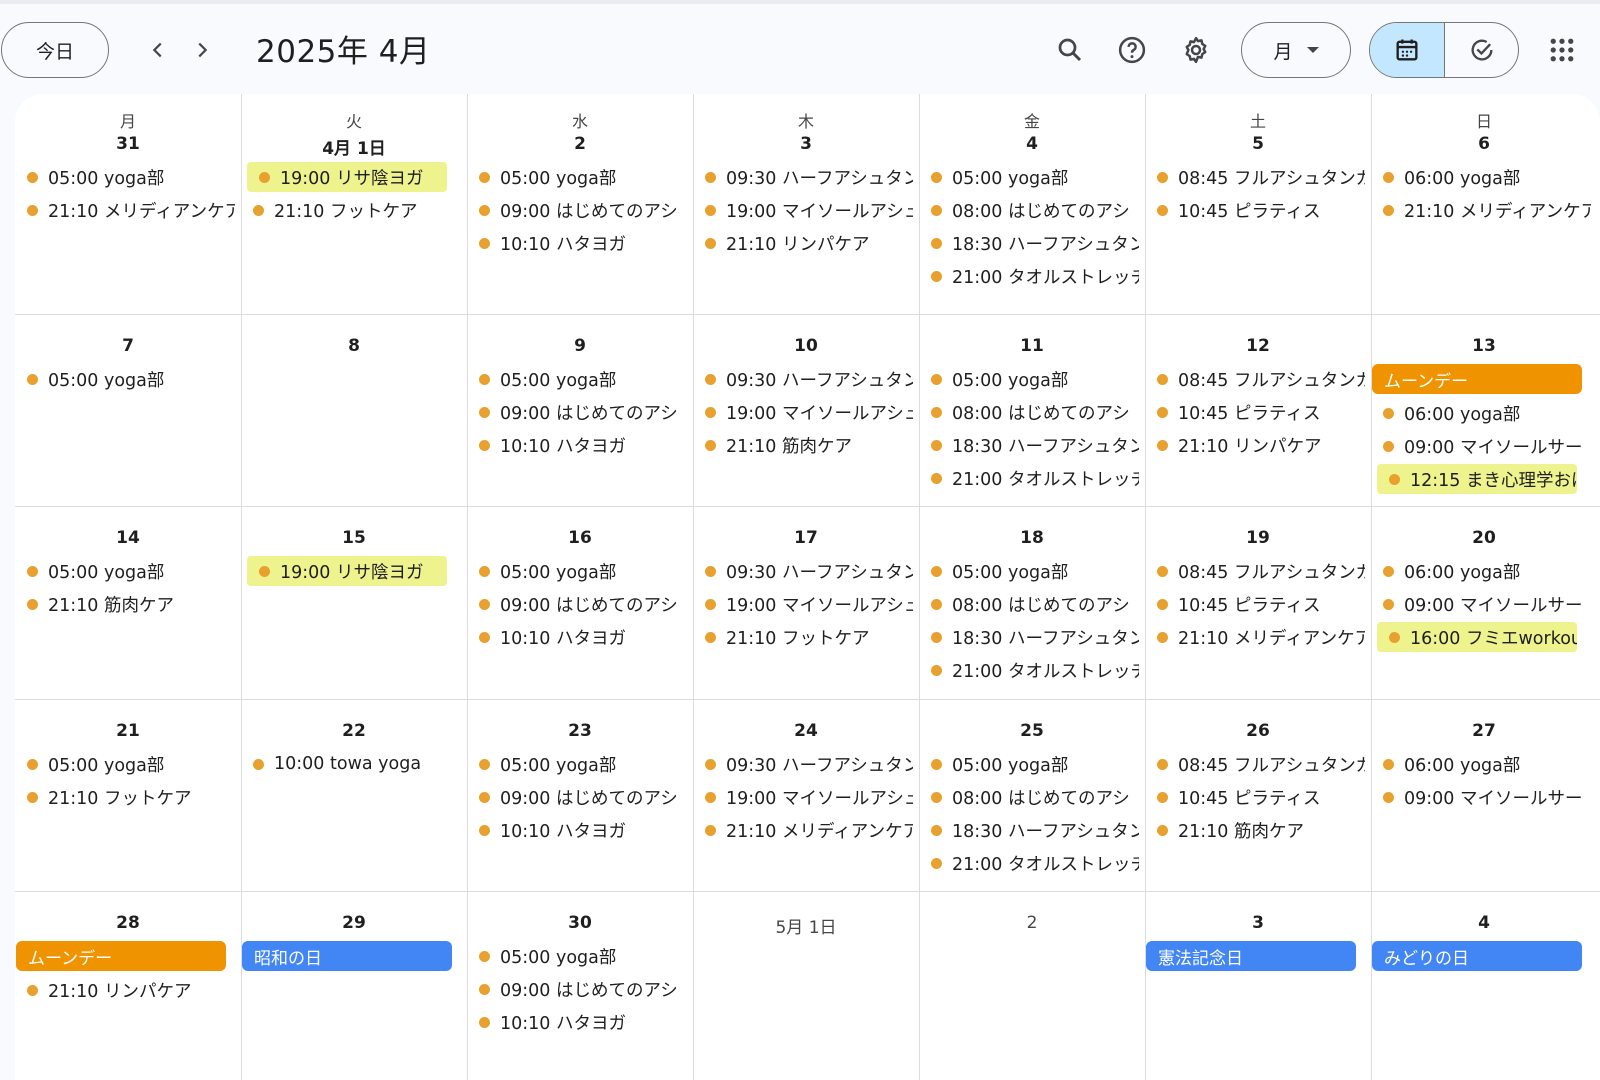 This screenshot has height=1080, width=1600. What do you see at coordinates (1481, 50) in the screenshot?
I see `tasks-view-button` at bounding box center [1481, 50].